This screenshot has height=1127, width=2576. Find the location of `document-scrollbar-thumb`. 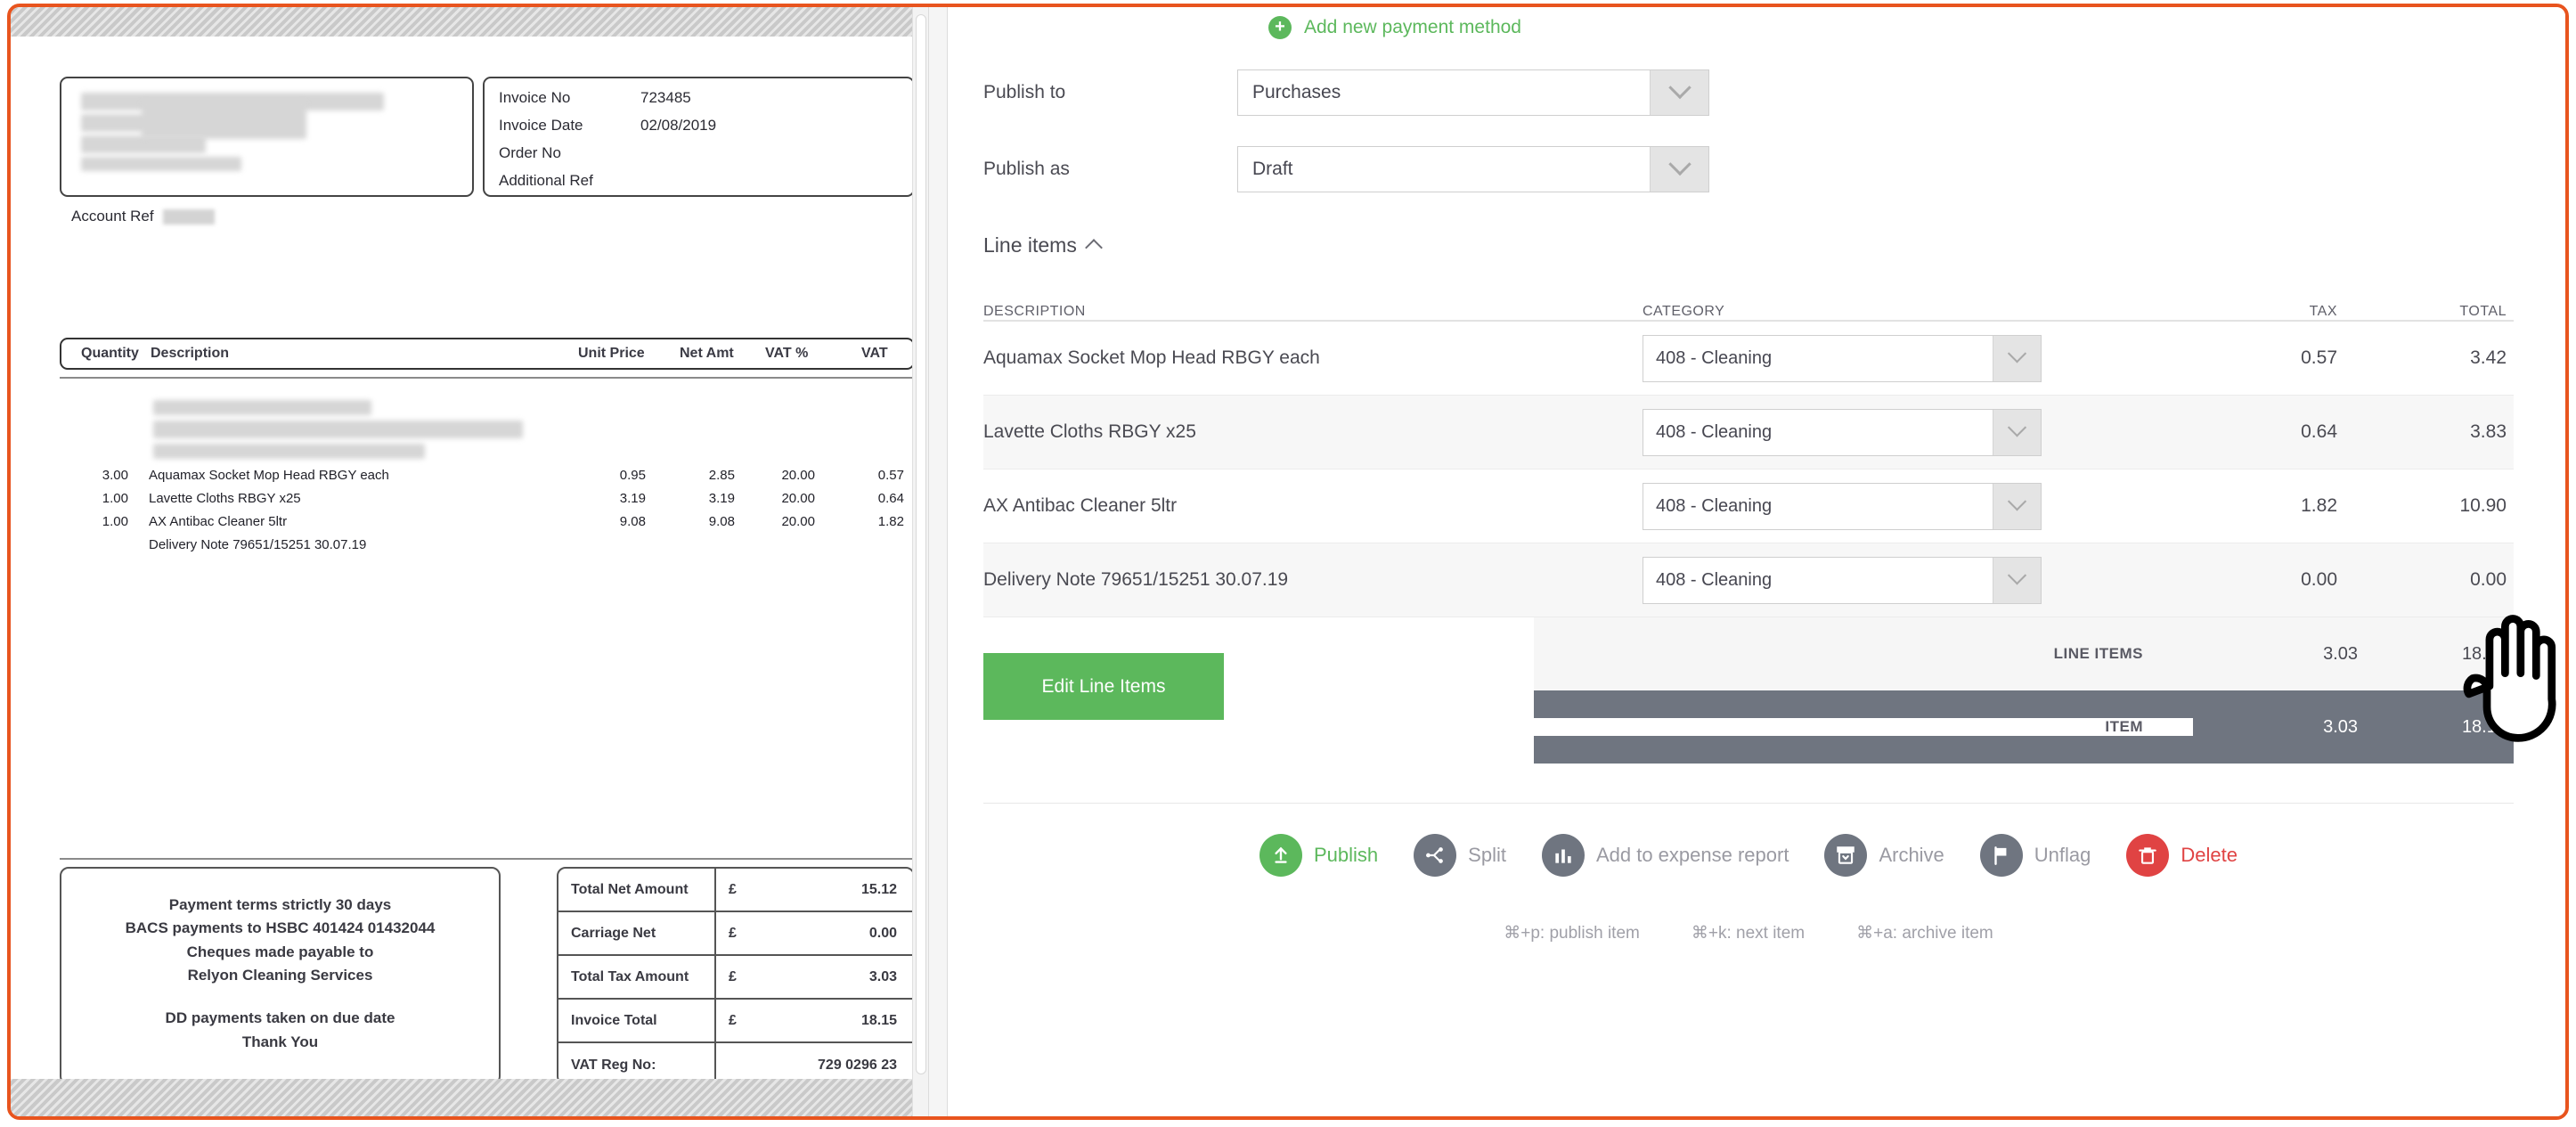

document-scrollbar-thumb is located at coordinates (921, 544).